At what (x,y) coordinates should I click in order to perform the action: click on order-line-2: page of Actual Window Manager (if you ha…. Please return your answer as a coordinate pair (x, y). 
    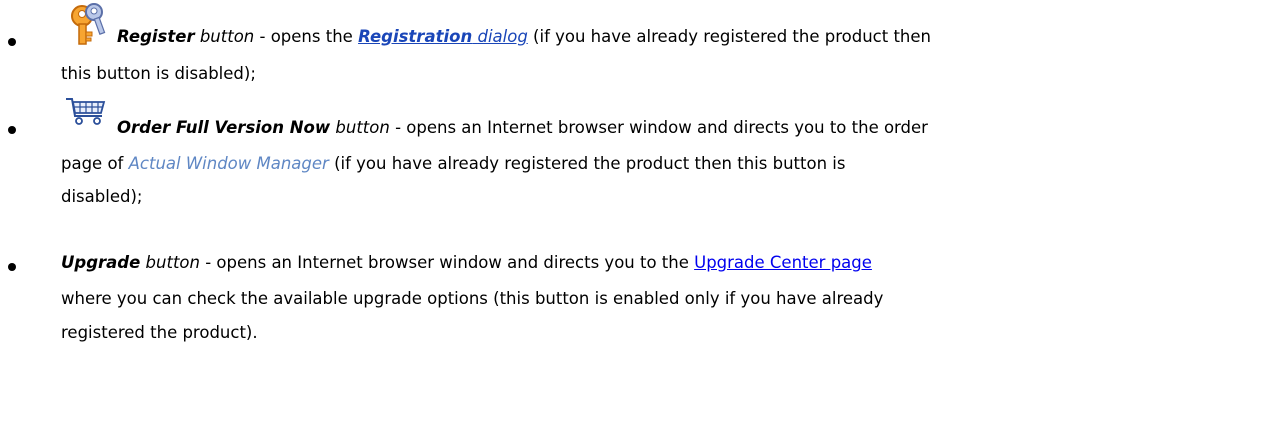
    Looking at the image, I should click on (453, 164).